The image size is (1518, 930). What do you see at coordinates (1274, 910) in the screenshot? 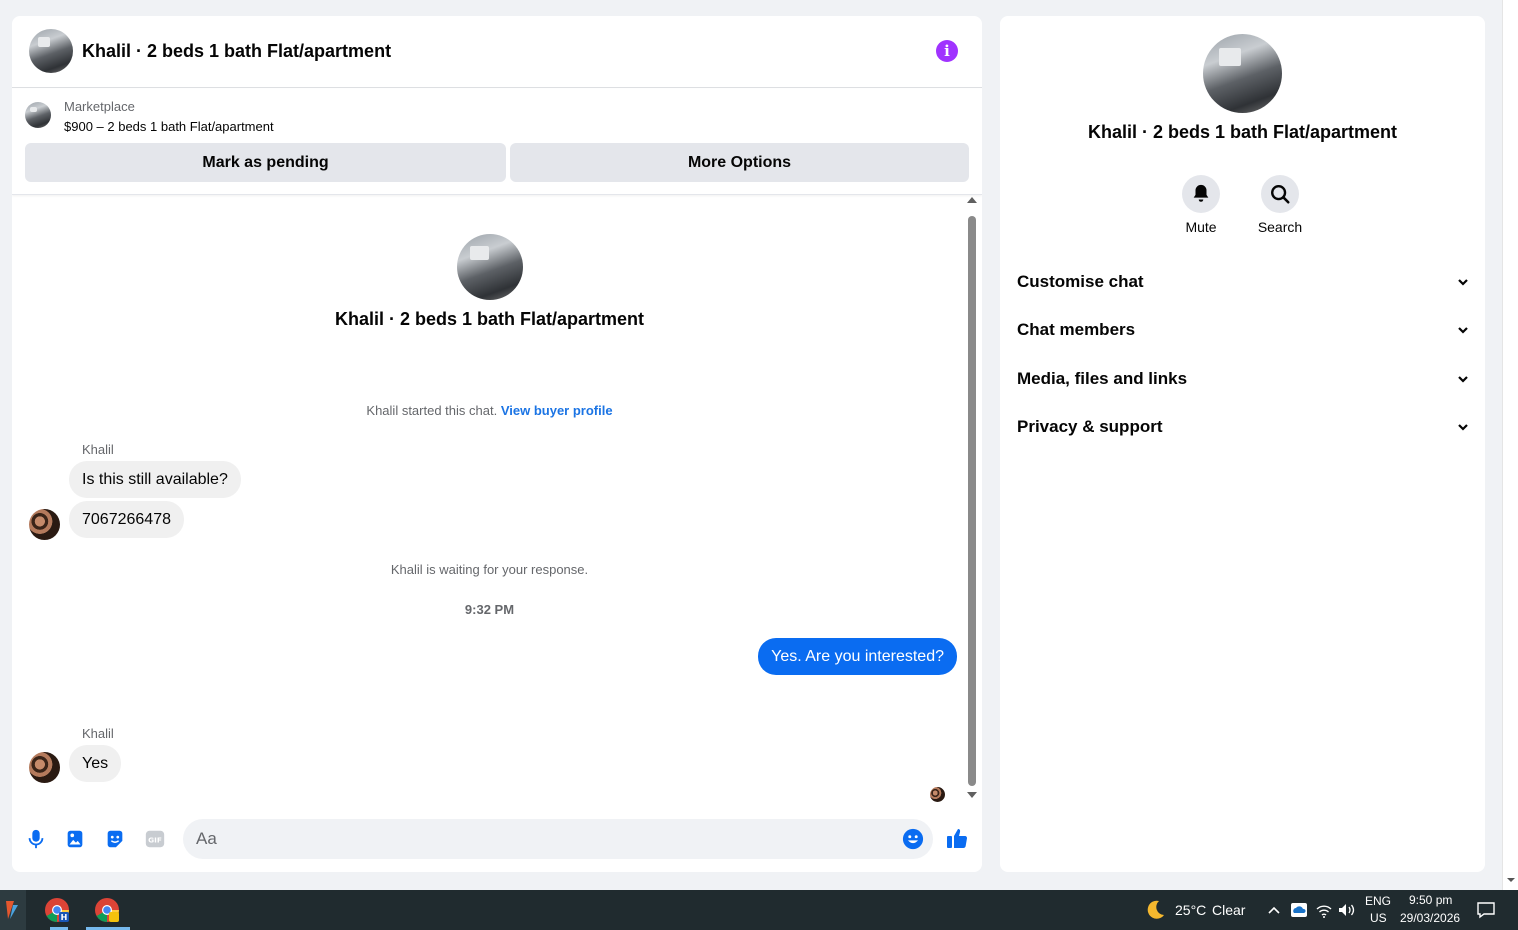
I see `chevron-up-icon` at bounding box center [1274, 910].